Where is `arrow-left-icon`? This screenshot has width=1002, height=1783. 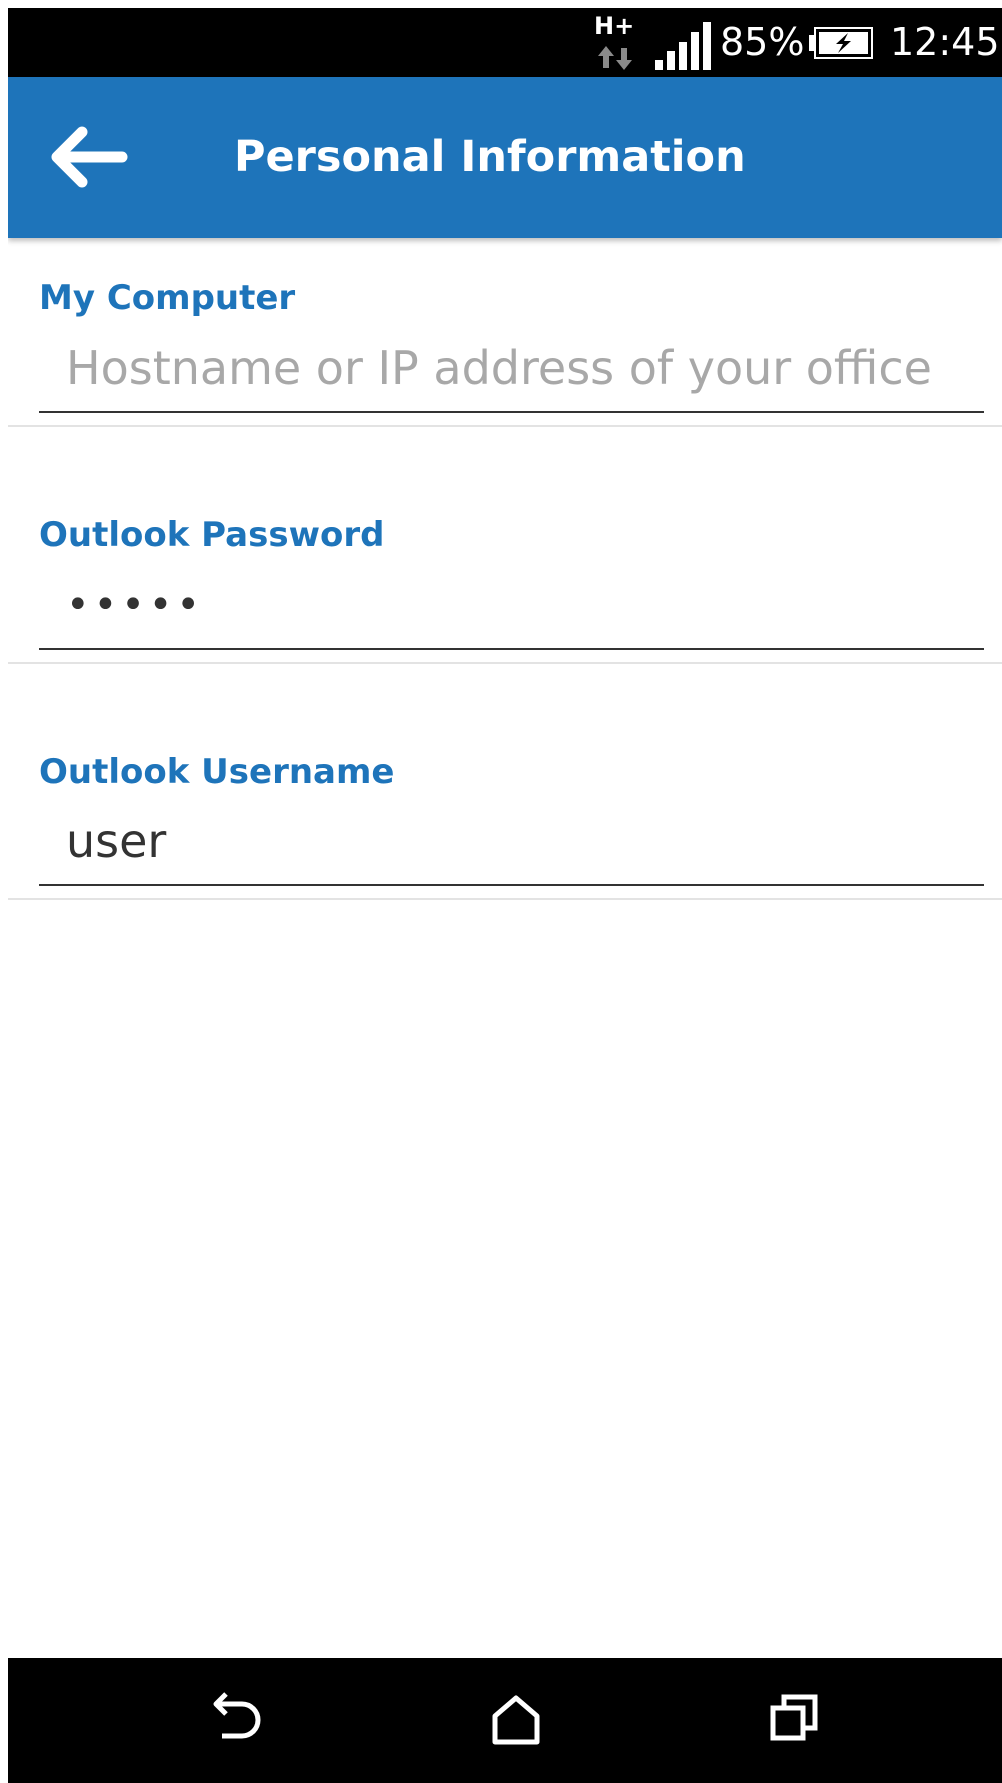
arrow-left-icon is located at coordinates (89, 157).